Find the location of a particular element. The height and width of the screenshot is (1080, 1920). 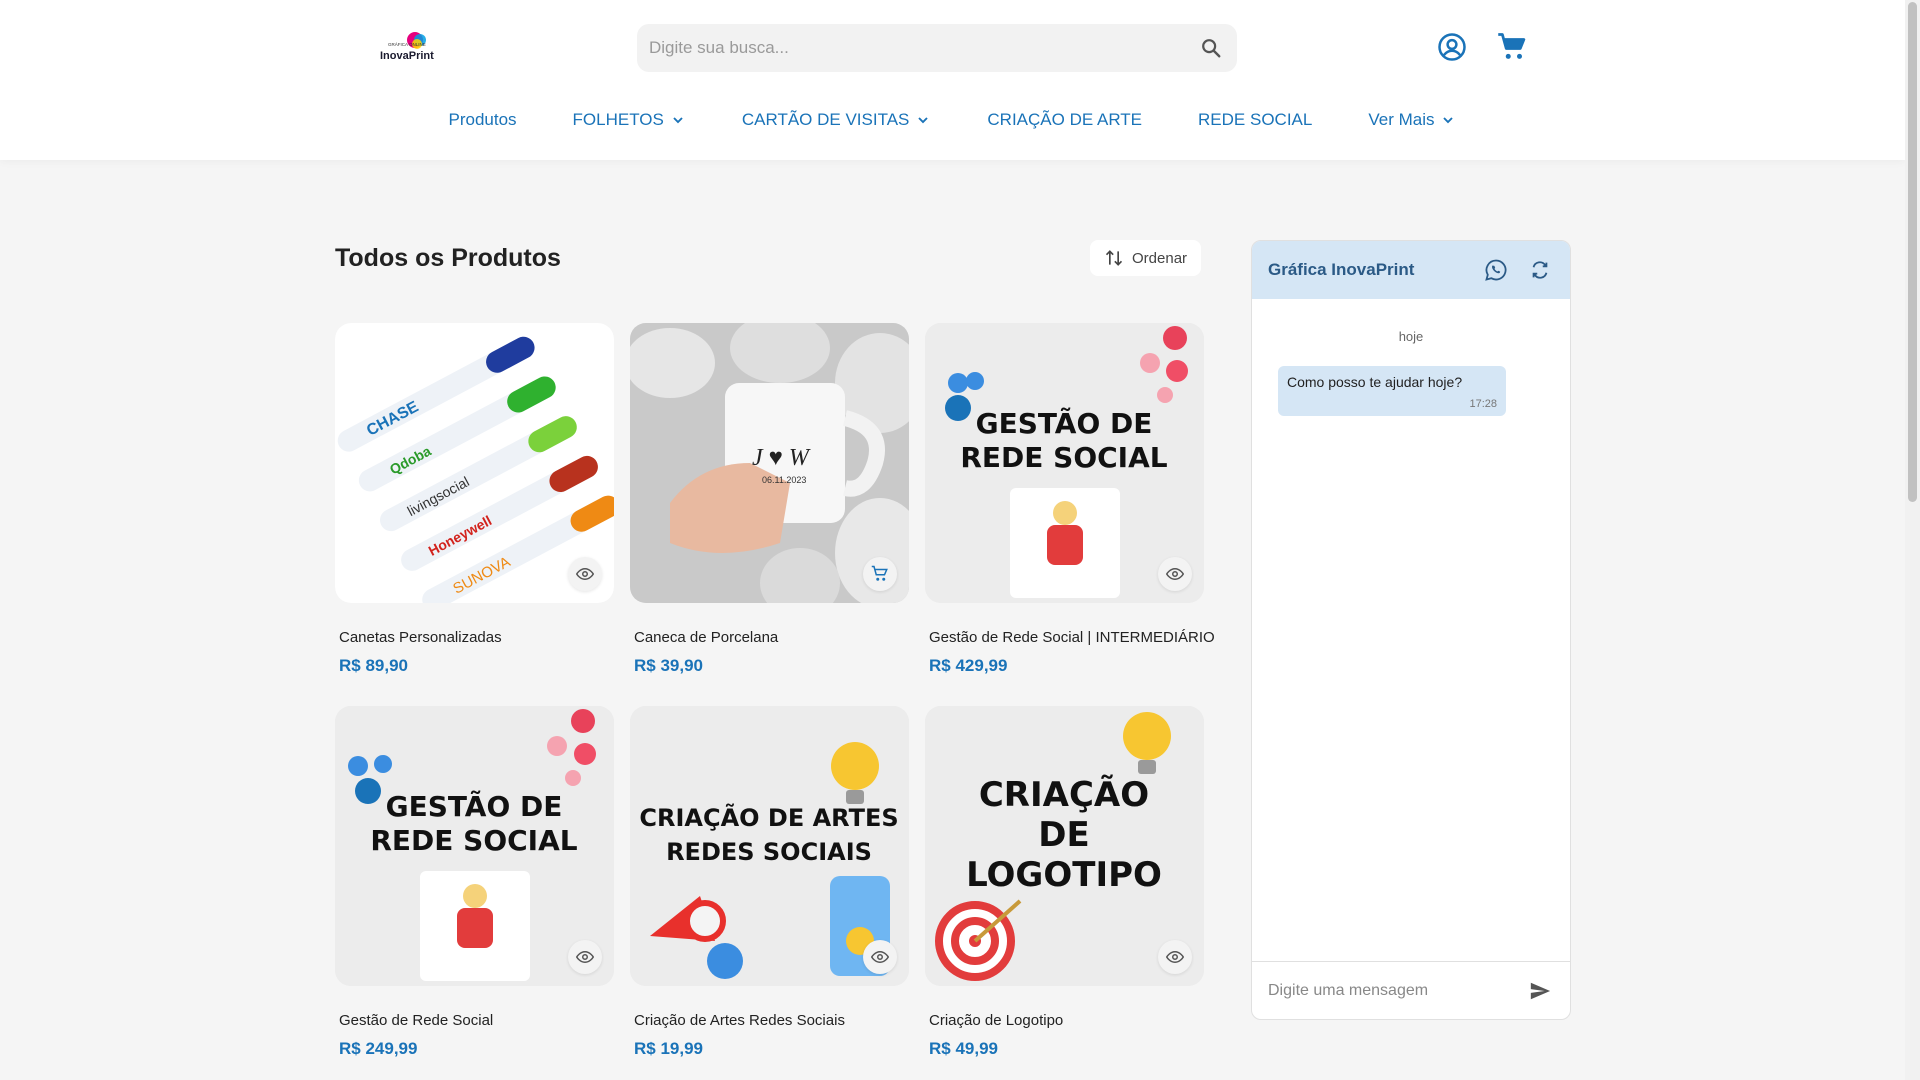

chat-header: Gráfica InovaPrint is located at coordinates (1411, 270).